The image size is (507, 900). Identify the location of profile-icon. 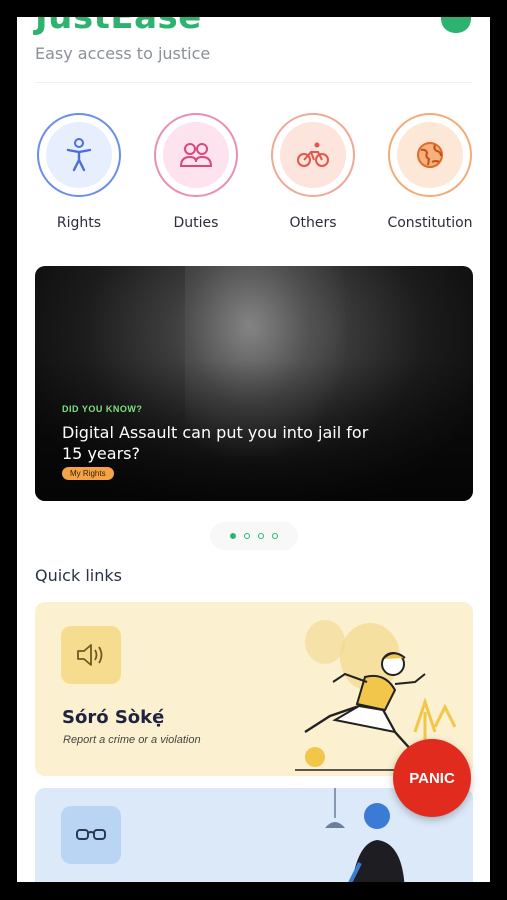
(456, 25).